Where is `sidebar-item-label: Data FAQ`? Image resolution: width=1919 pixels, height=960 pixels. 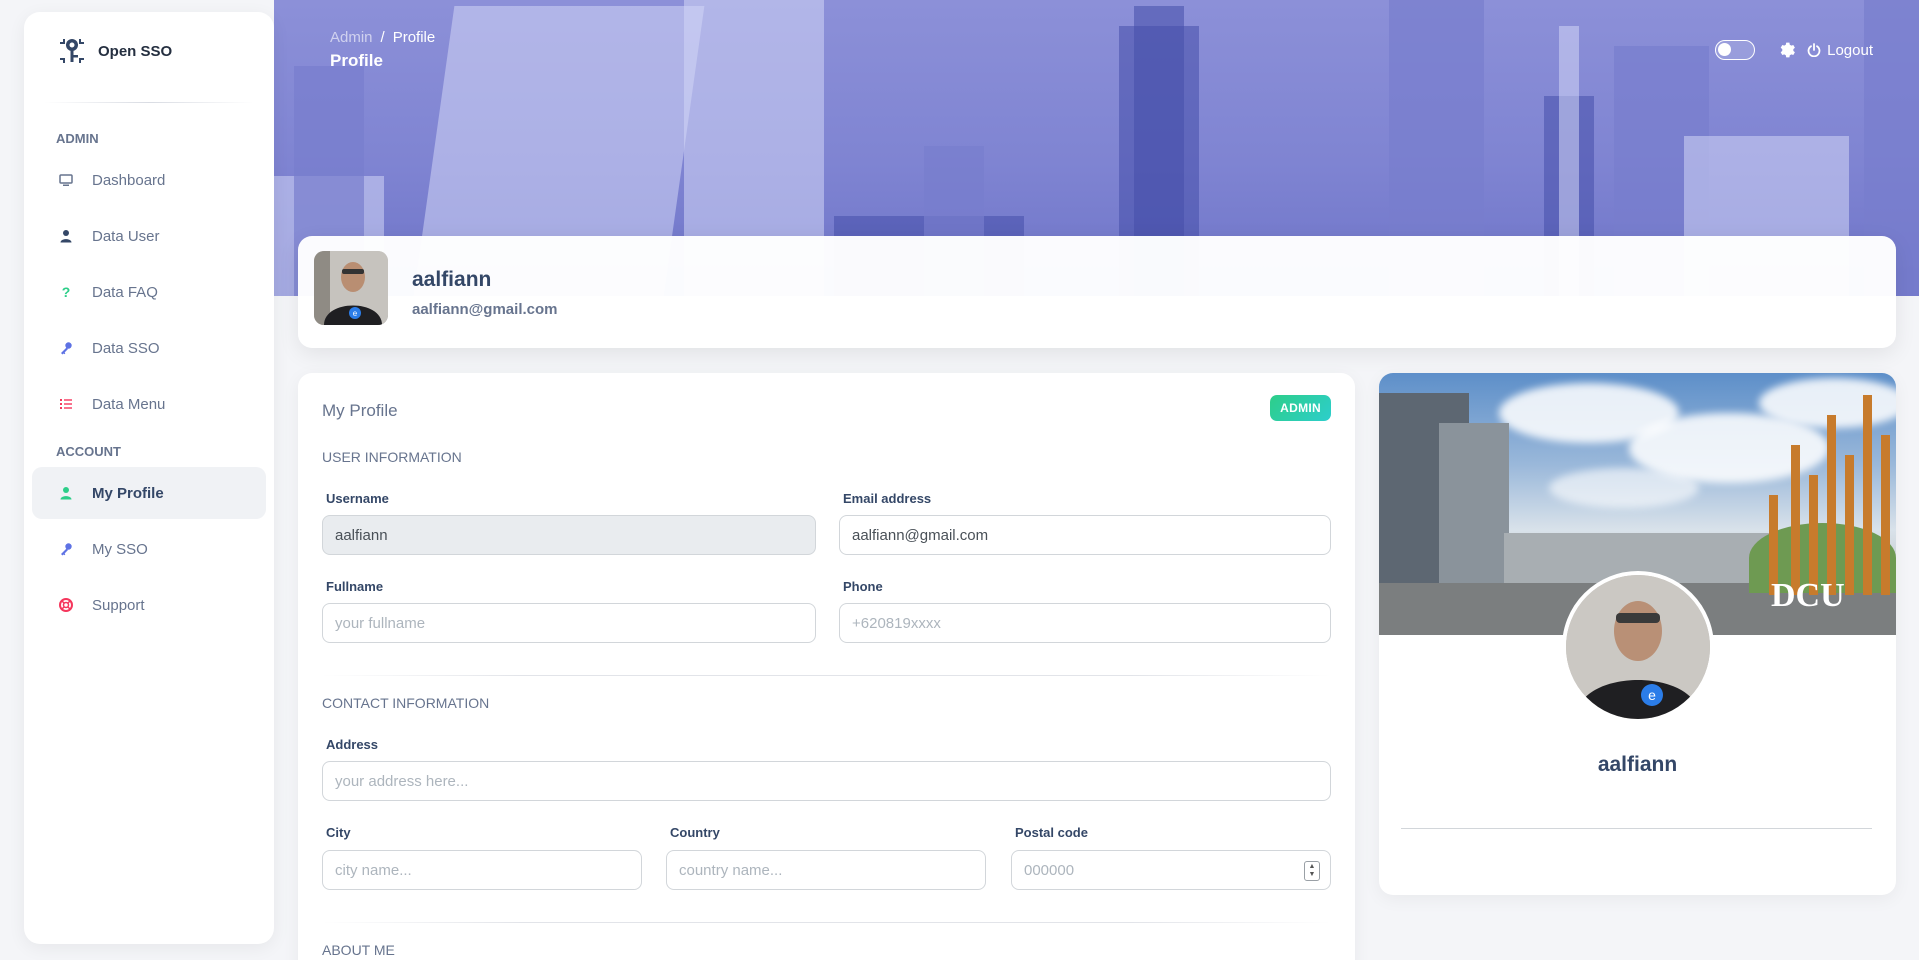
sidebar-item-label: Data FAQ is located at coordinates (125, 292).